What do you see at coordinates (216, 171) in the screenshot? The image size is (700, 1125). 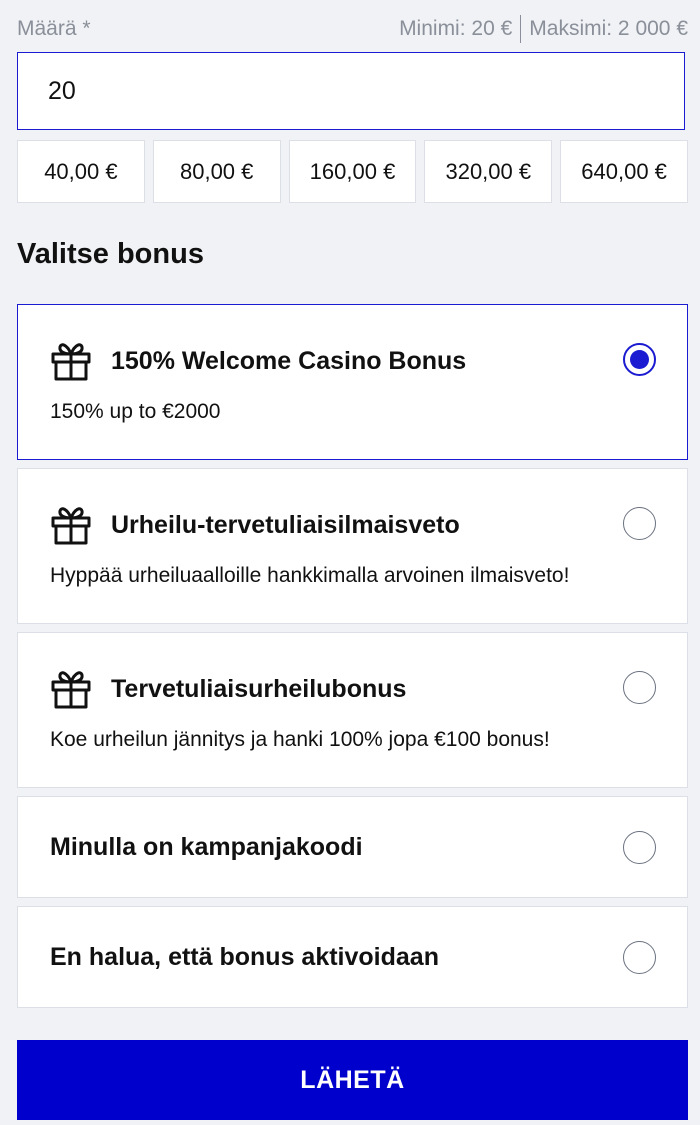 I see `preset-amount-button: 80,00 €` at bounding box center [216, 171].